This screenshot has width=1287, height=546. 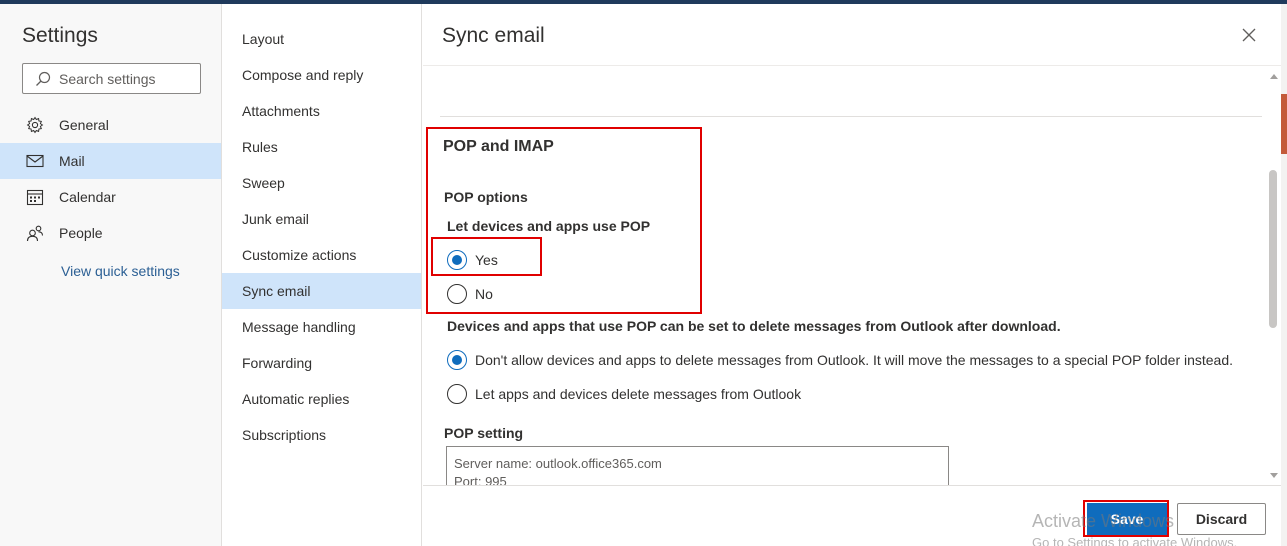 I want to click on activate-windows-watermark: Activate Windows, so click(x=1103, y=521).